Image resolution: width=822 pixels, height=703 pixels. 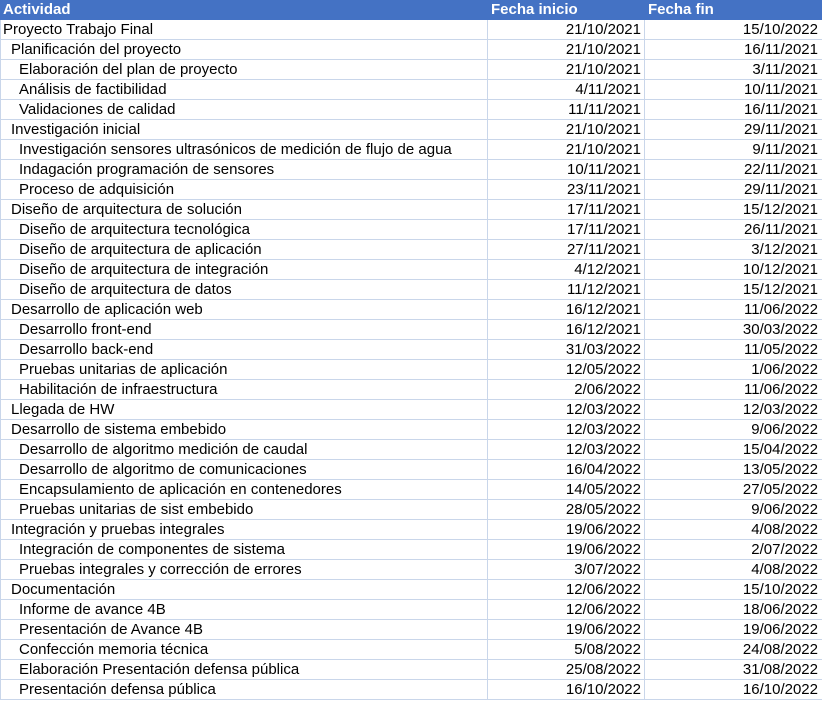 I want to click on cell-activity: Desarrollo back-end, so click(x=244, y=349).